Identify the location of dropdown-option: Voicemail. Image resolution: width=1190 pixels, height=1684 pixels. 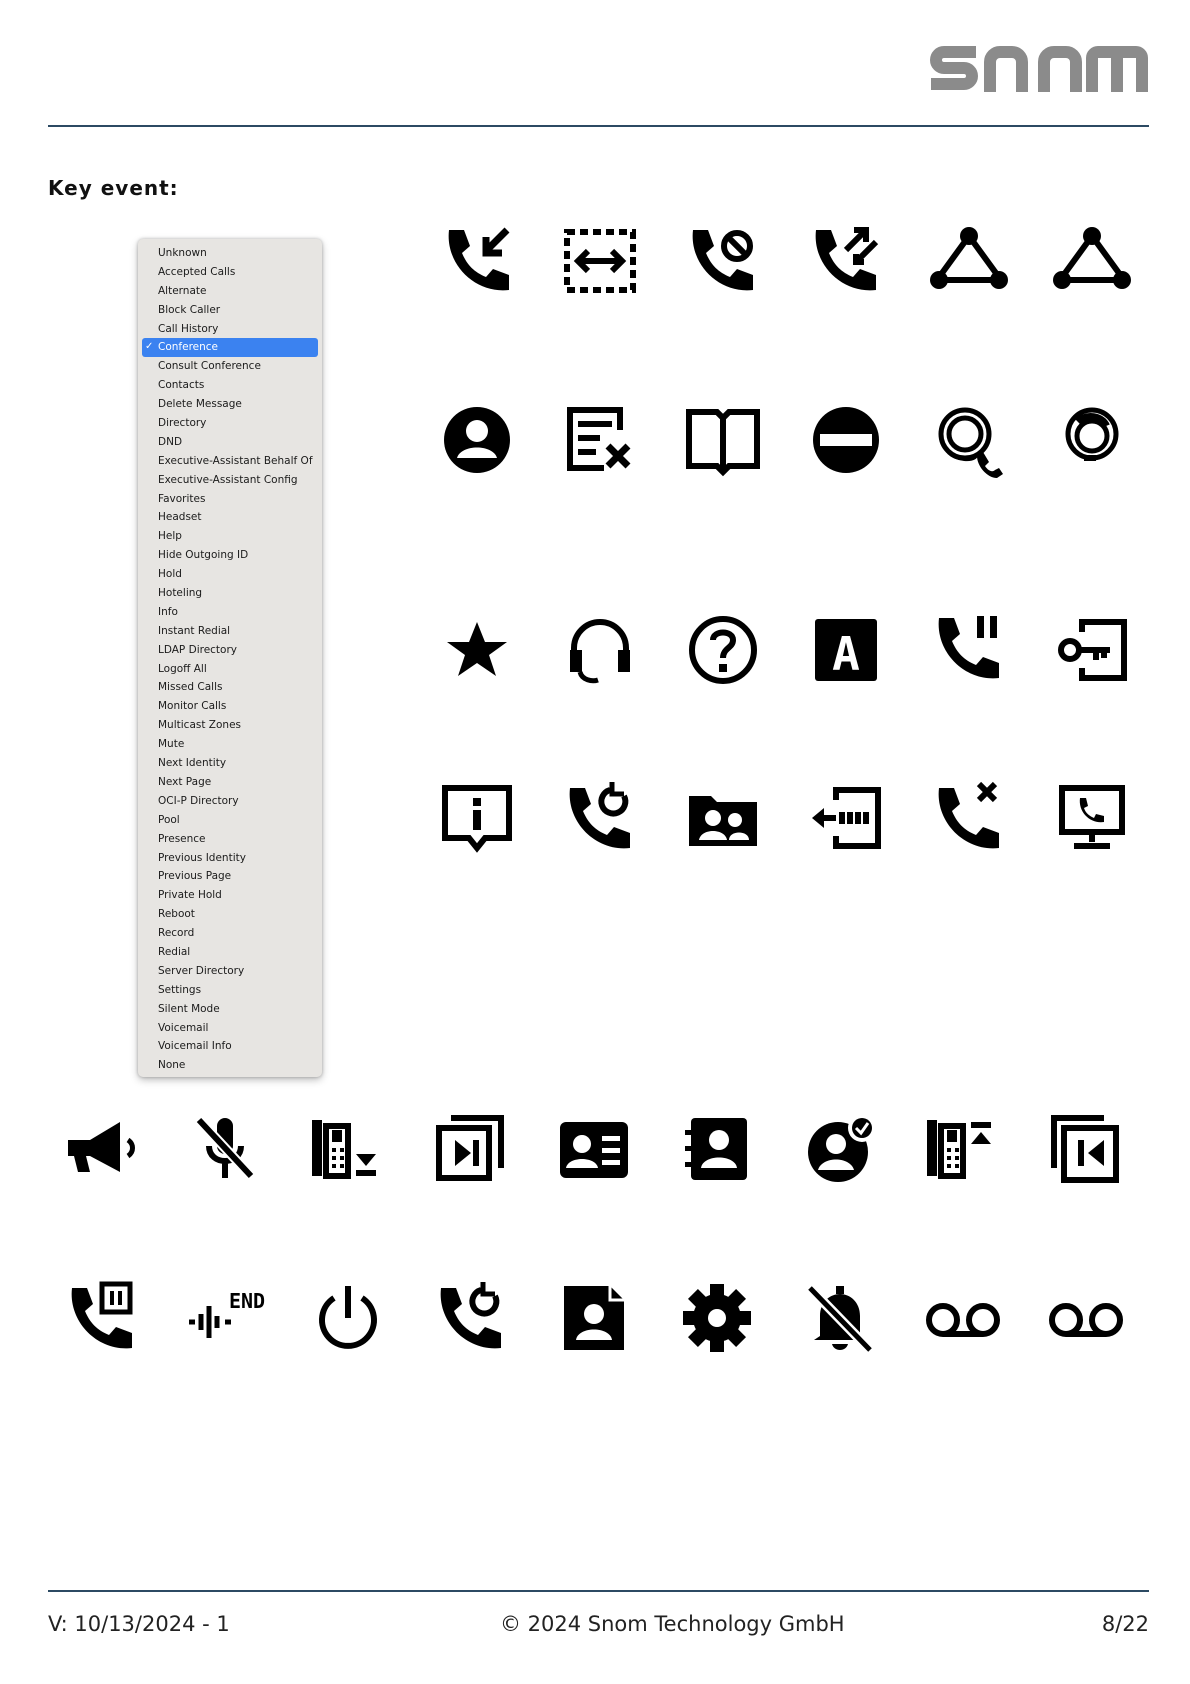
(230, 1028).